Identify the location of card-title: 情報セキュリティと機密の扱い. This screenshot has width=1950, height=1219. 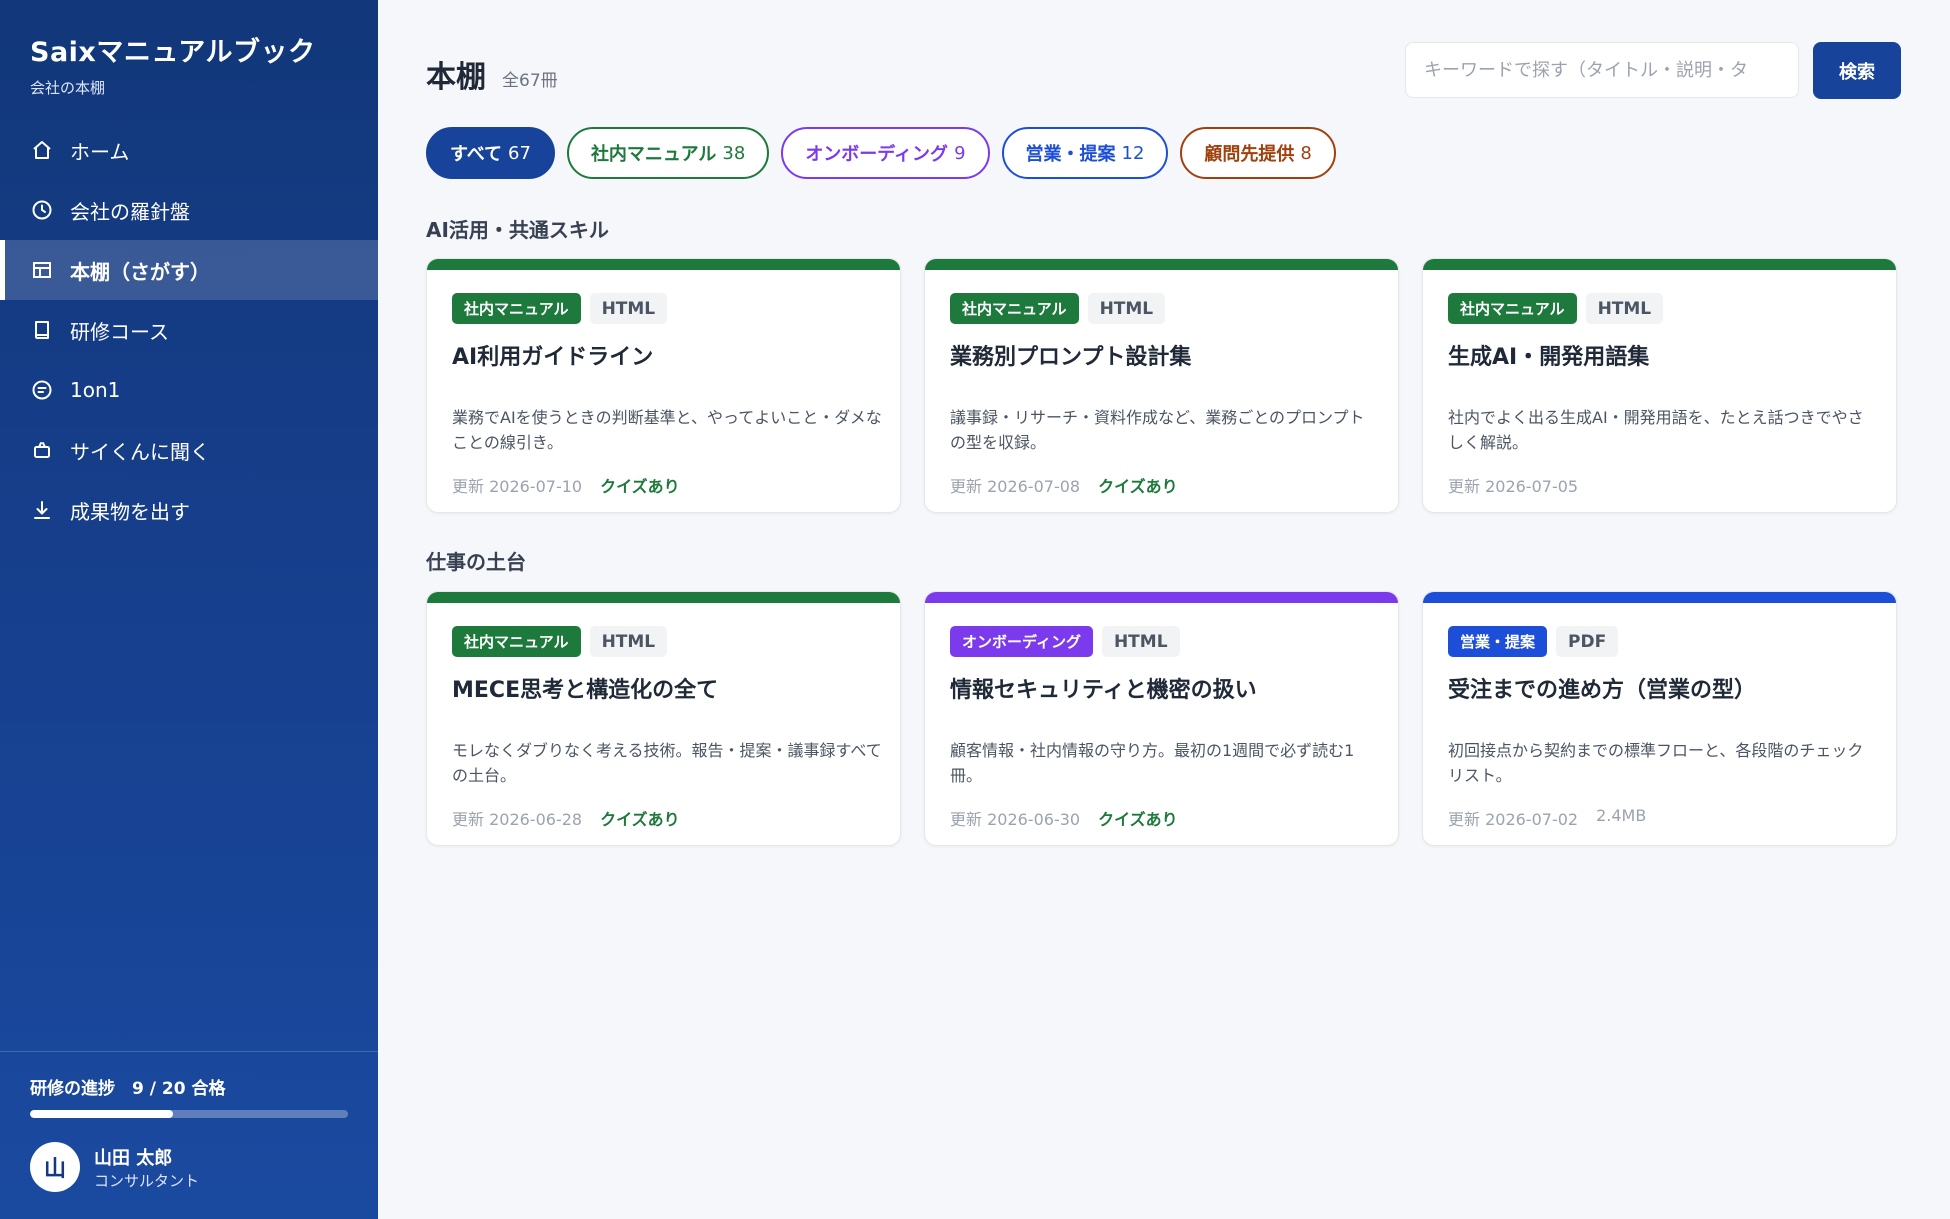
(1103, 690).